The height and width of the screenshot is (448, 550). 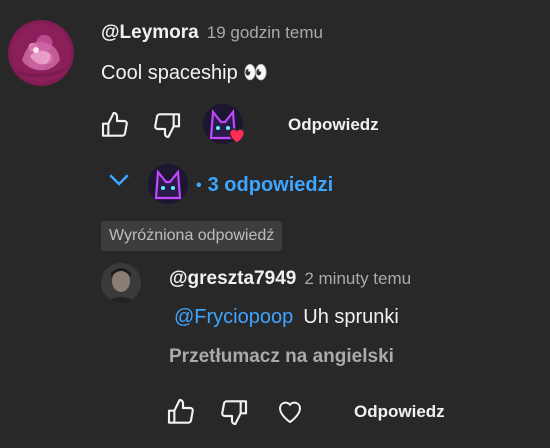 I want to click on heart-icon, so click(x=237, y=135).